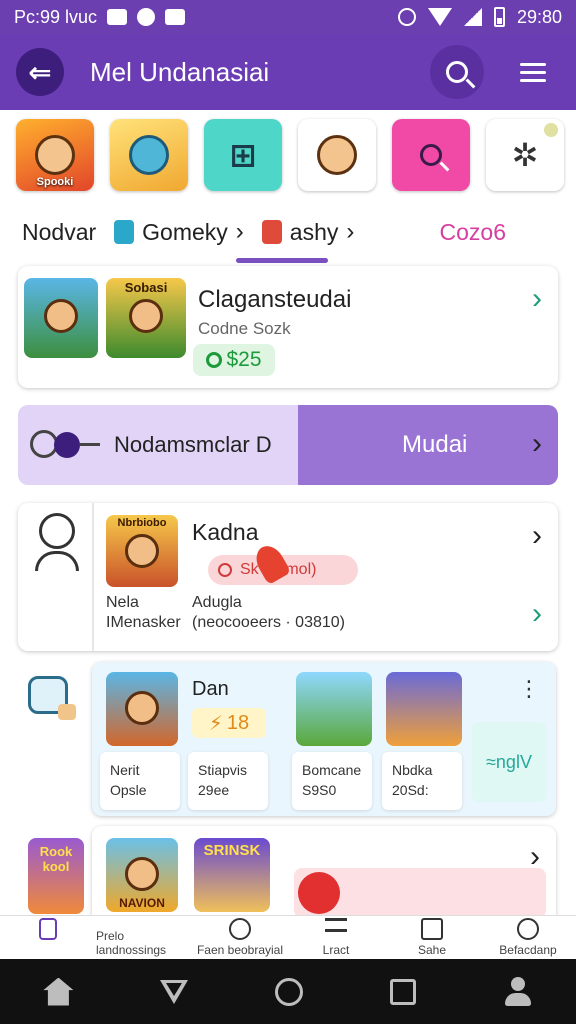 The height and width of the screenshot is (1024, 576). What do you see at coordinates (435, 444) in the screenshot?
I see `banner-action-label: Mudai` at bounding box center [435, 444].